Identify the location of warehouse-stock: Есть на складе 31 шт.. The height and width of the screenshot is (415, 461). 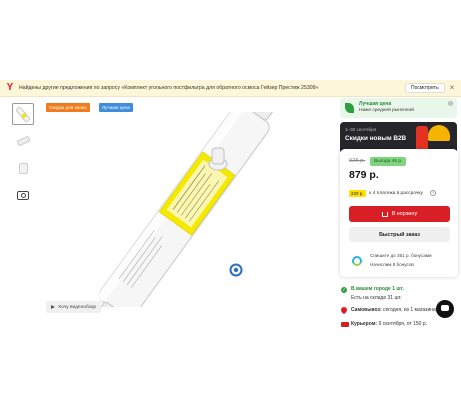
(376, 298).